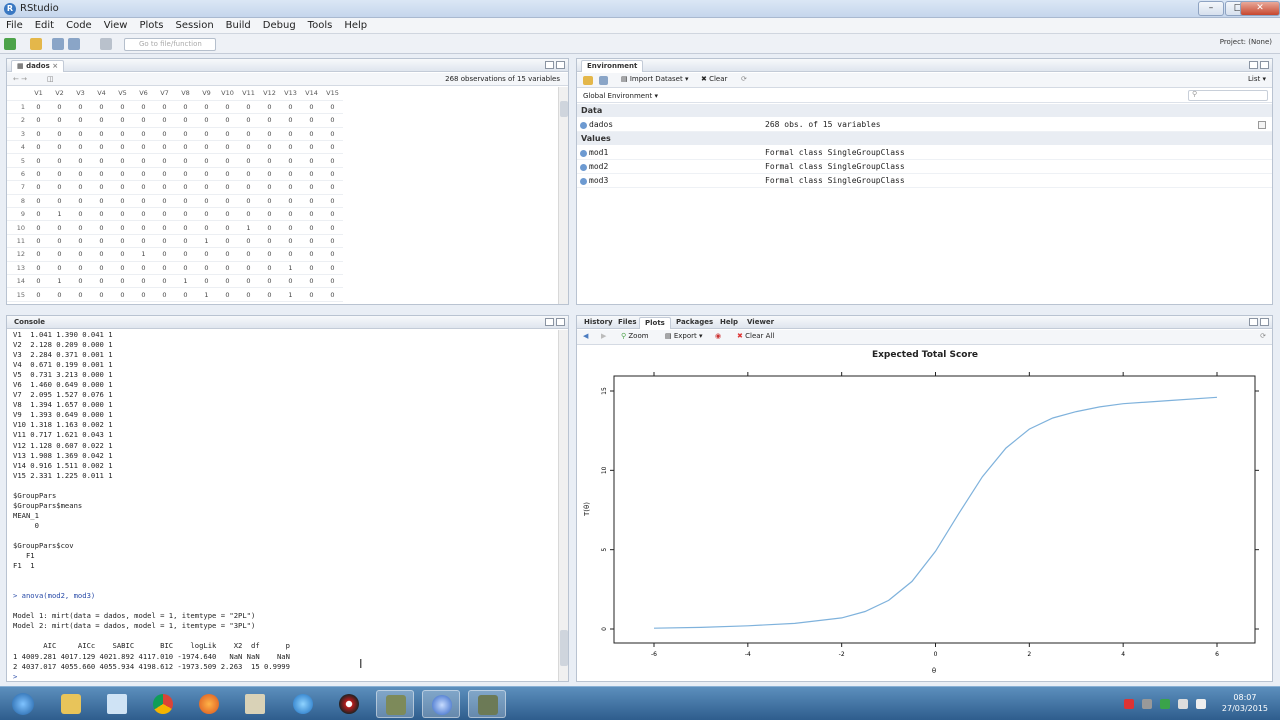 The image size is (1280, 720). Describe the element at coordinates (101, 94) in the screenshot. I see `column-header: V4` at that location.